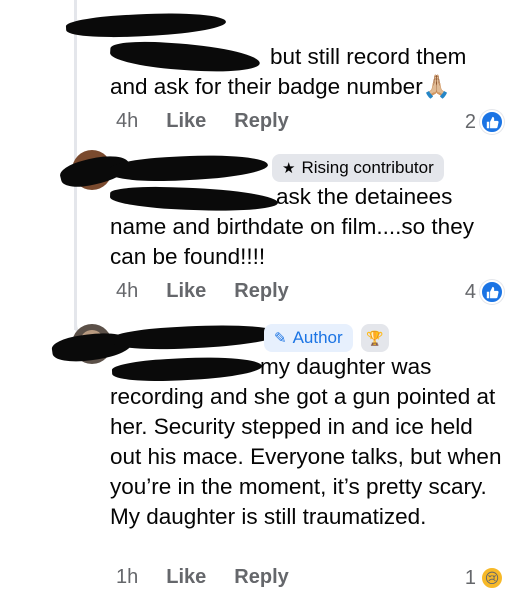 The width and height of the screenshot is (516, 600). I want to click on comment-actions: 1h Like Reply, so click(202, 577).